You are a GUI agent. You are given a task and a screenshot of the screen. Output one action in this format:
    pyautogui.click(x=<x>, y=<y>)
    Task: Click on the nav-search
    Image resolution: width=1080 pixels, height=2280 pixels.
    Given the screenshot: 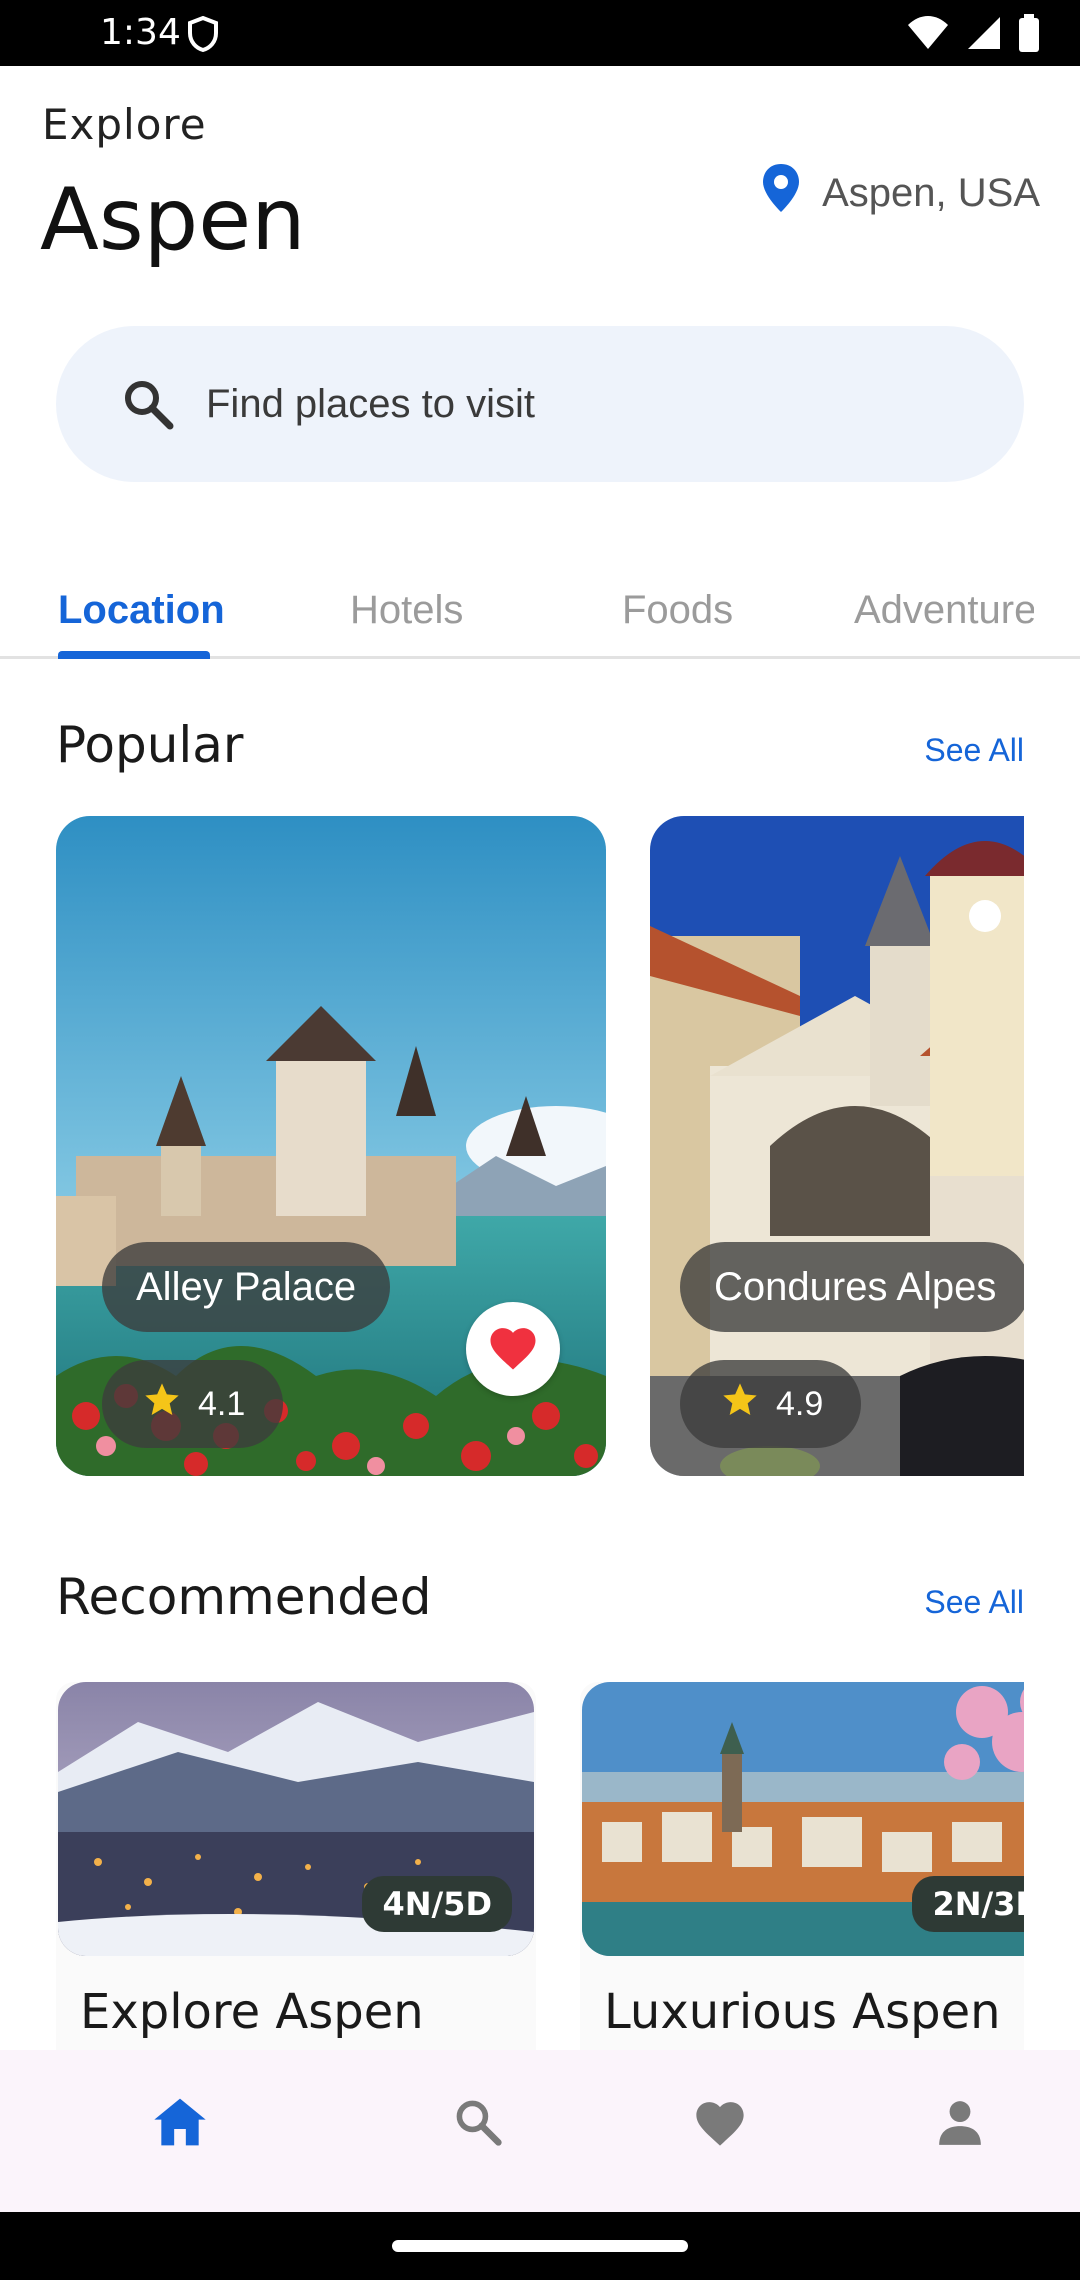 What is the action you would take?
    pyautogui.click(x=478, y=2124)
    